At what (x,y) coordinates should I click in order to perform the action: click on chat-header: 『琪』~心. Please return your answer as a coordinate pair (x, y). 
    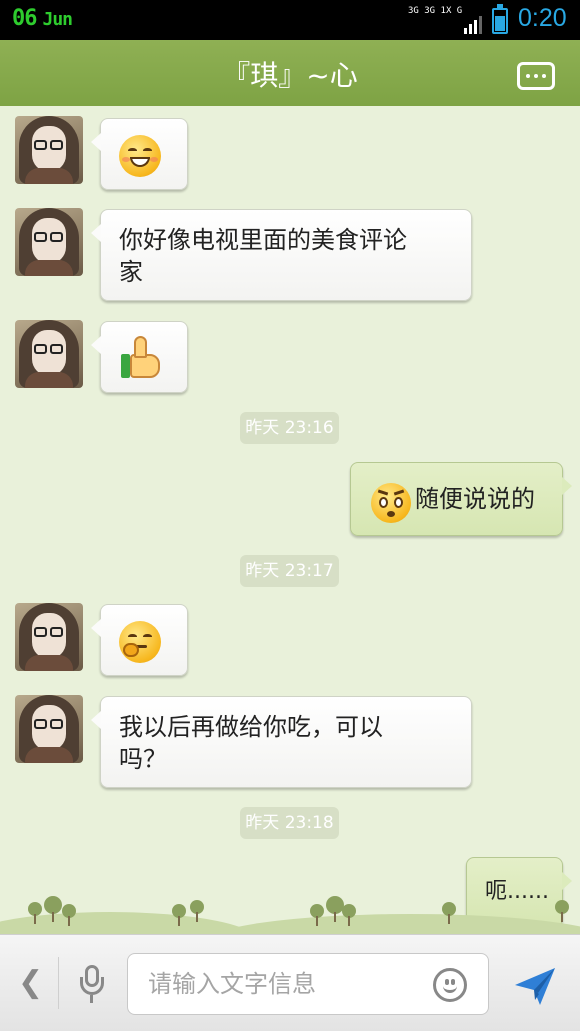
    Looking at the image, I should click on (290, 76).